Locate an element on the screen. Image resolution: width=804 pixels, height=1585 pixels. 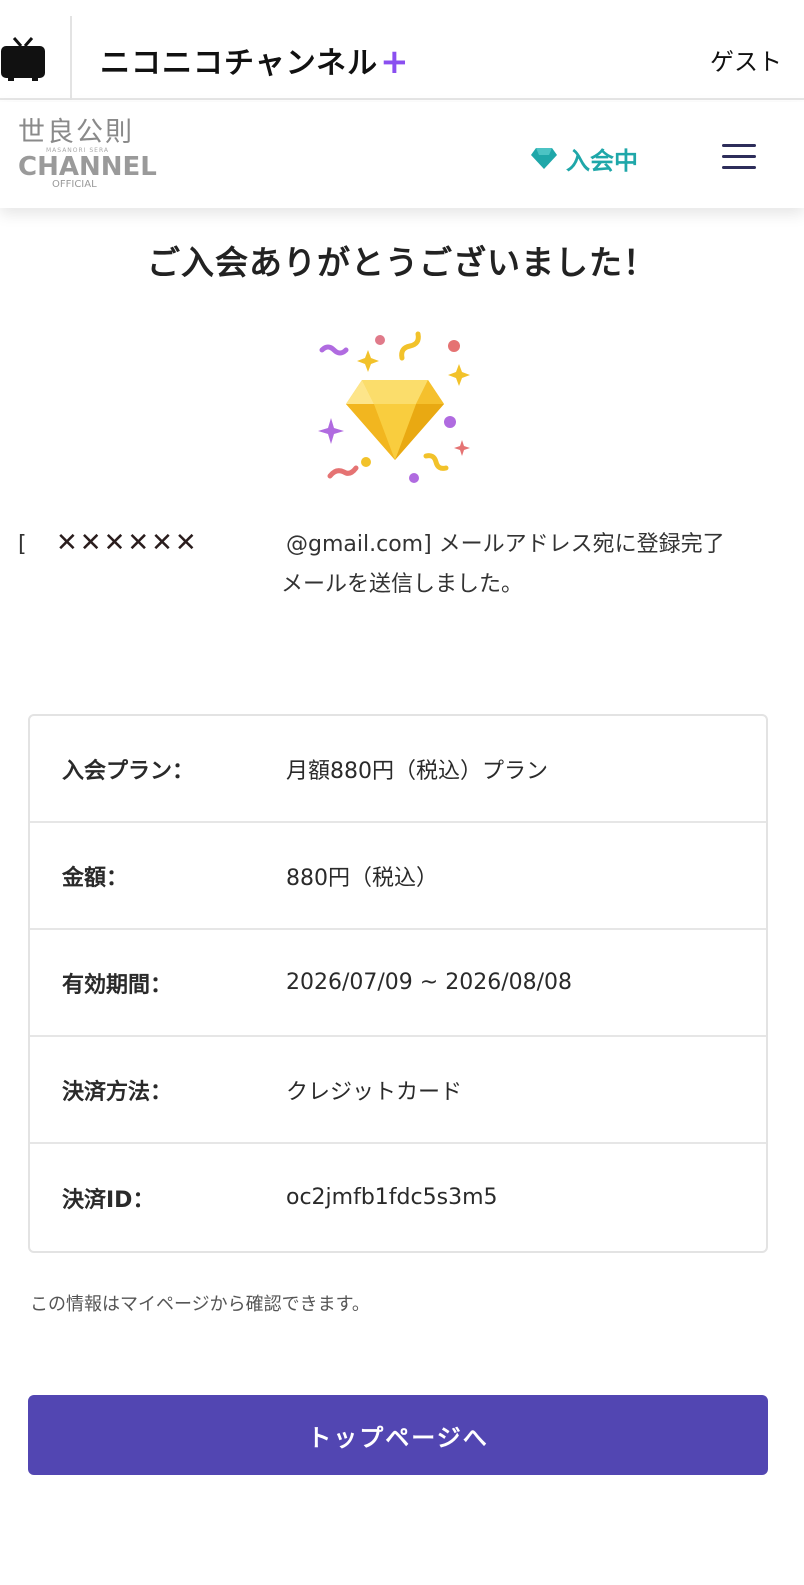
info-row-period: 有効期間： 2026/07/09 ~ 2026/08/08 is located at coordinates (398, 983).